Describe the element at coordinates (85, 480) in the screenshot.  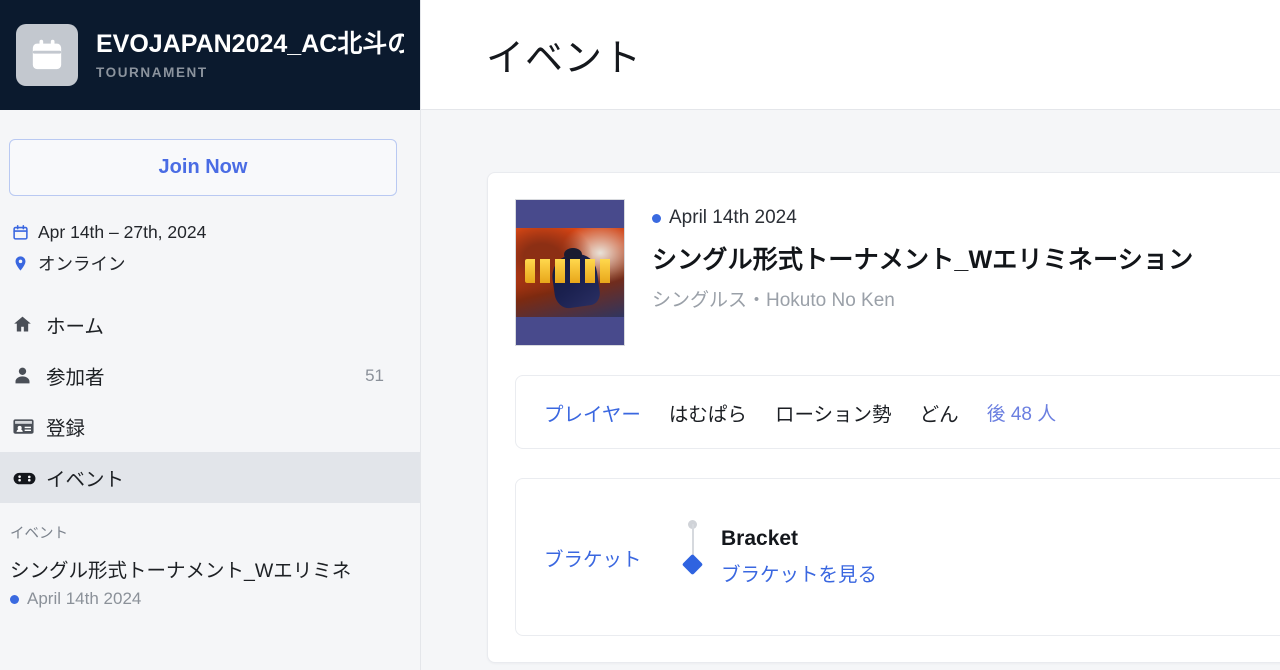
I see `sidebar-item-label: イベント` at that location.